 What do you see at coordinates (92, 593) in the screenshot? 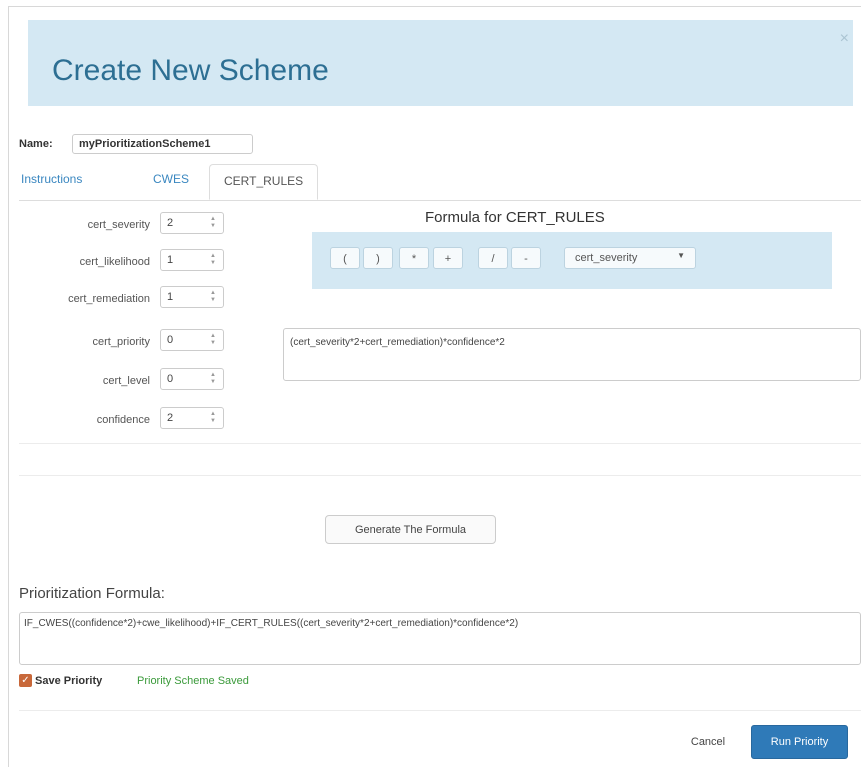
I see `prioritization-formula-label: Prioritization Formula:` at bounding box center [92, 593].